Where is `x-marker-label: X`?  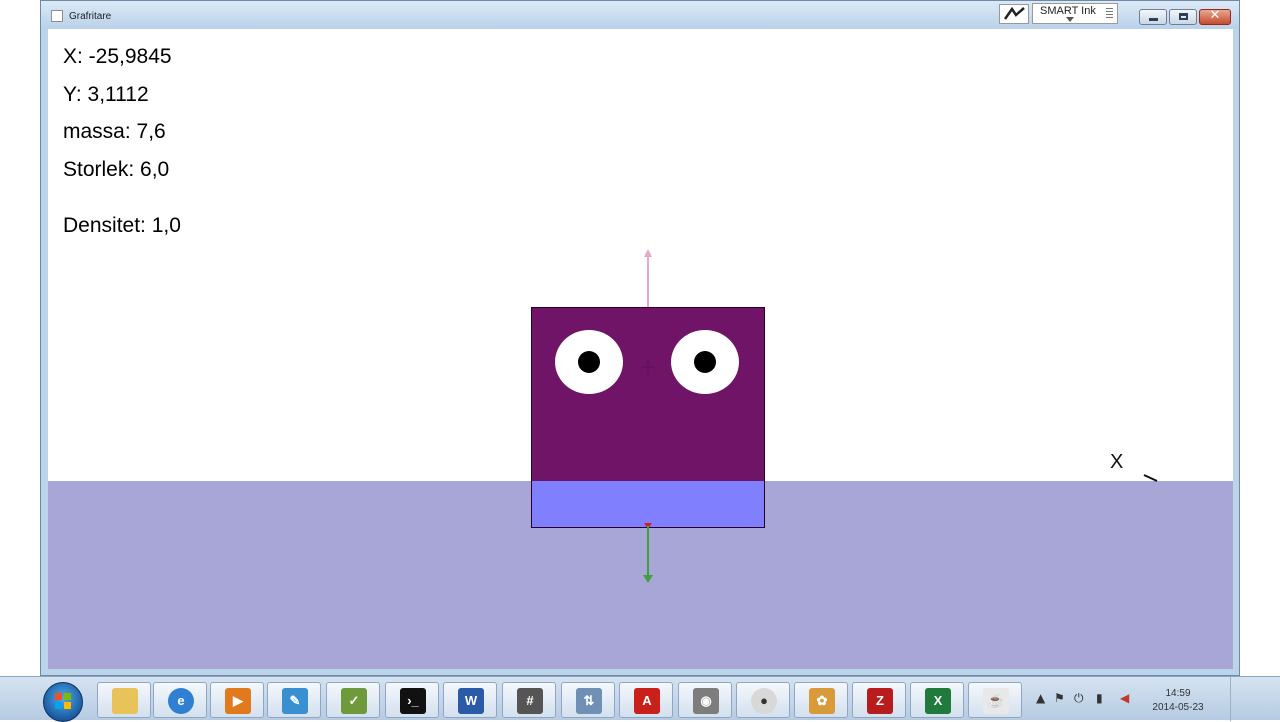 x-marker-label: X is located at coordinates (1117, 462).